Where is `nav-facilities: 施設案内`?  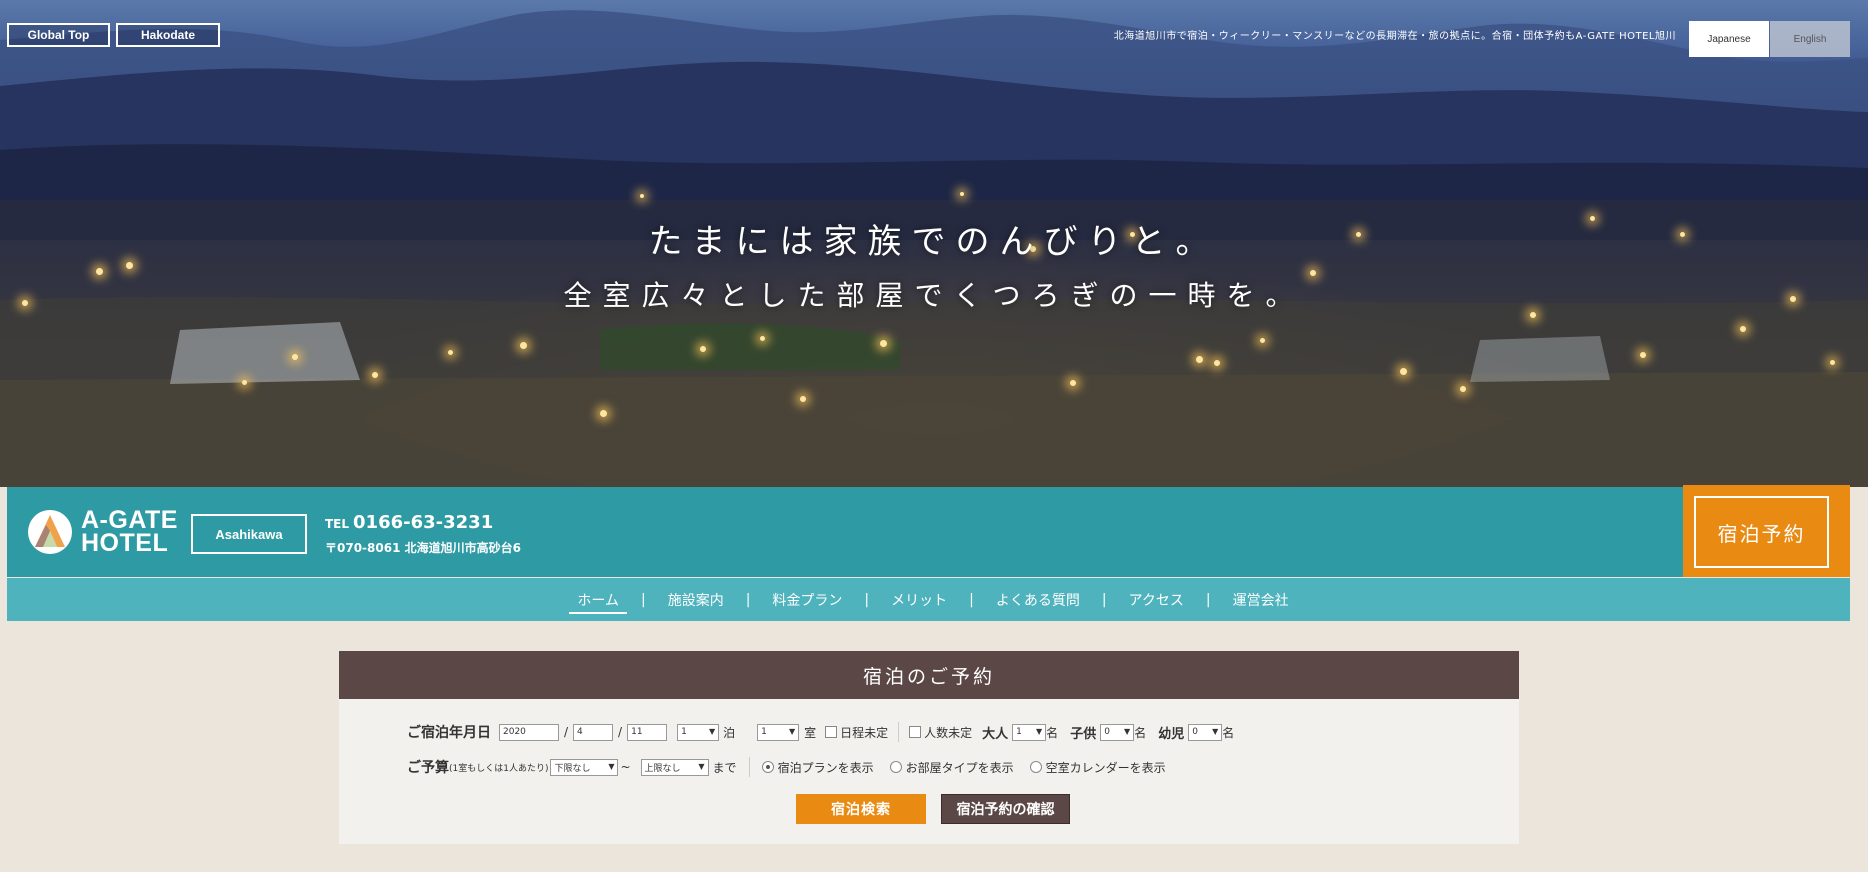 nav-facilities: 施設案内 is located at coordinates (696, 599).